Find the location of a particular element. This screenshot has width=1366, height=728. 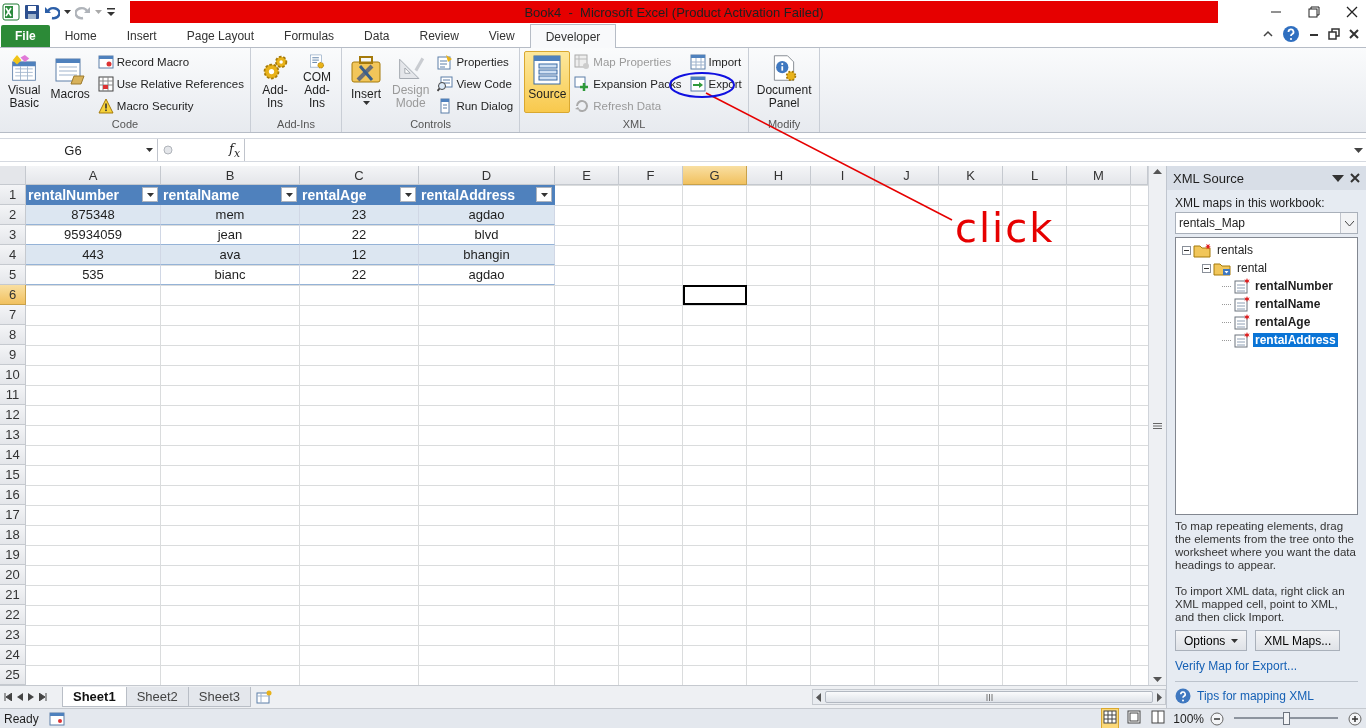

ribbon-button: Visual Basic is located at coordinates (24, 82).